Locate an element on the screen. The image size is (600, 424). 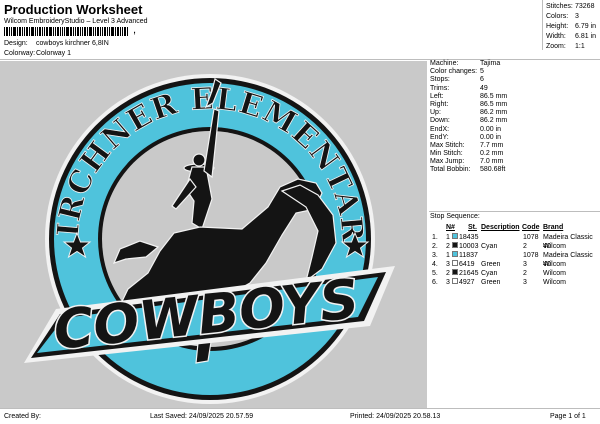
stat-value: 6.81 in is located at coordinates (586, 36).